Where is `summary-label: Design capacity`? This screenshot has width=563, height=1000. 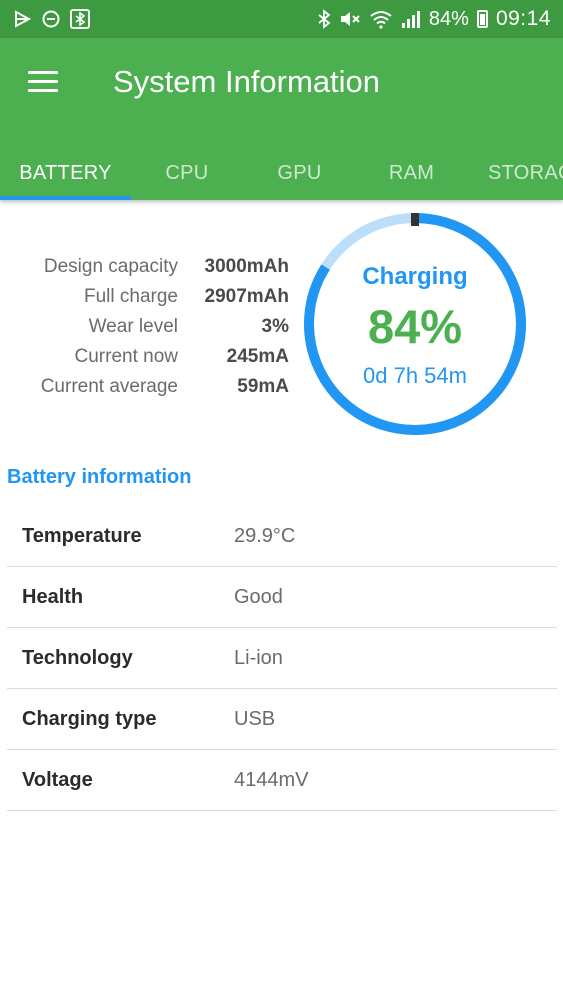 summary-label: Design capacity is located at coordinates (110, 266).